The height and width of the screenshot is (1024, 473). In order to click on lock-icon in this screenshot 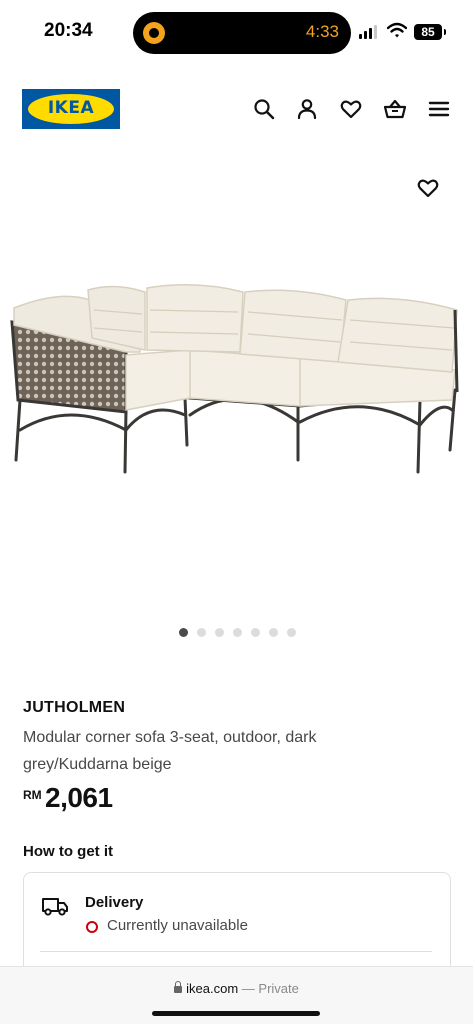, I will do `click(178, 987)`.